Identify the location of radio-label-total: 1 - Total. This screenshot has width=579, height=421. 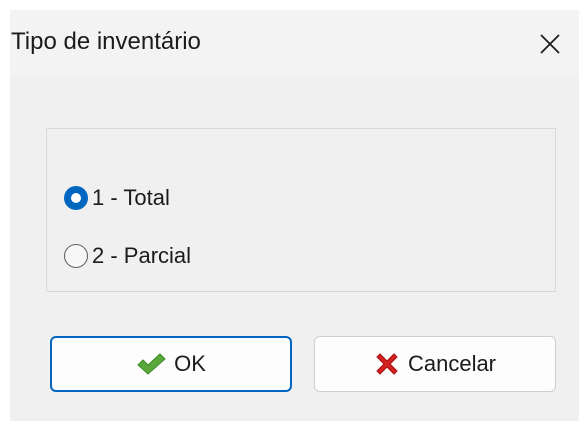
(131, 197).